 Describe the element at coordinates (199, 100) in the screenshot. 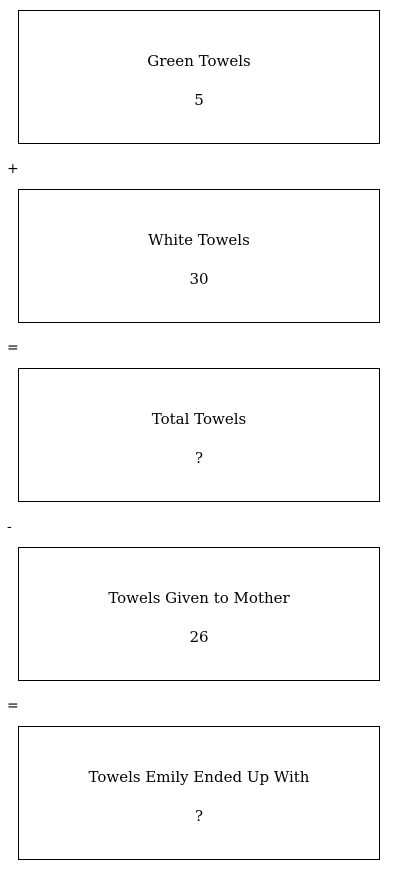

I see `green-towels-value: 5` at that location.